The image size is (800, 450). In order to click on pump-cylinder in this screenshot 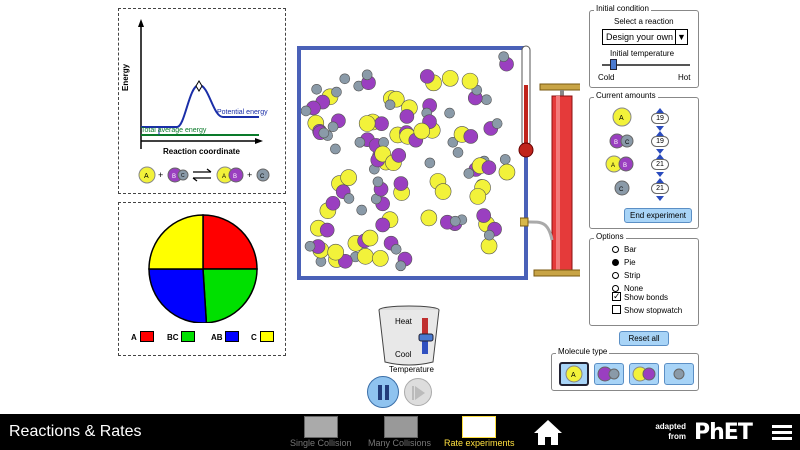, I will do `click(562, 185)`.